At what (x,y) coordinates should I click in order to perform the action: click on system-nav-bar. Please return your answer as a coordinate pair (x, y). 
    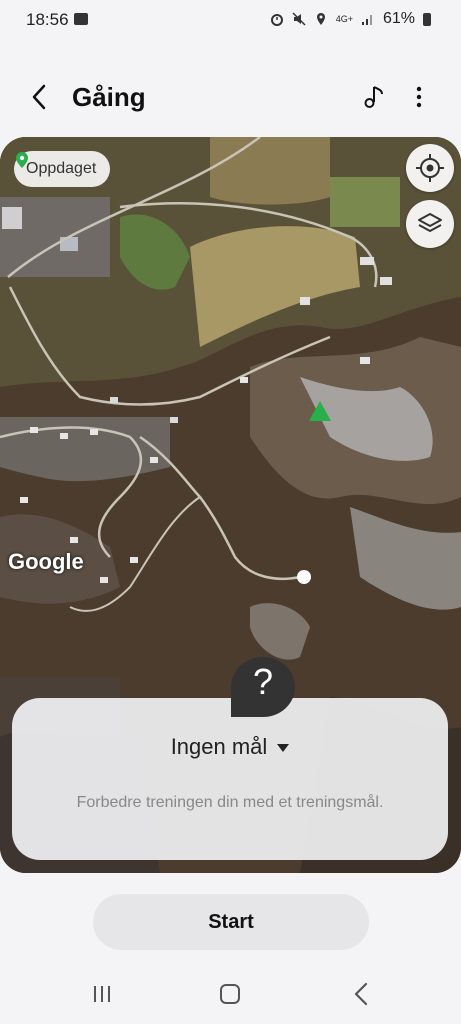
    Looking at the image, I should click on (230, 995).